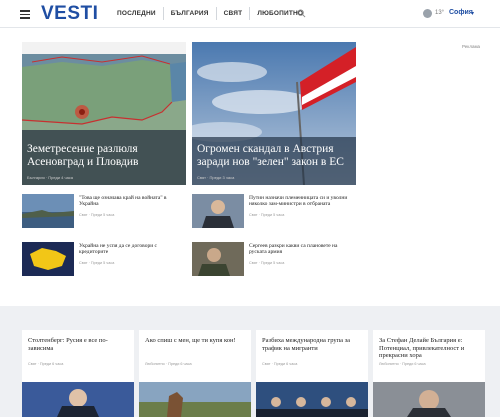 This screenshot has height=417, width=500. Describe the element at coordinates (78, 344) in the screenshot. I see `card-title: Столтенберг: Русия е все по-зависима` at that location.